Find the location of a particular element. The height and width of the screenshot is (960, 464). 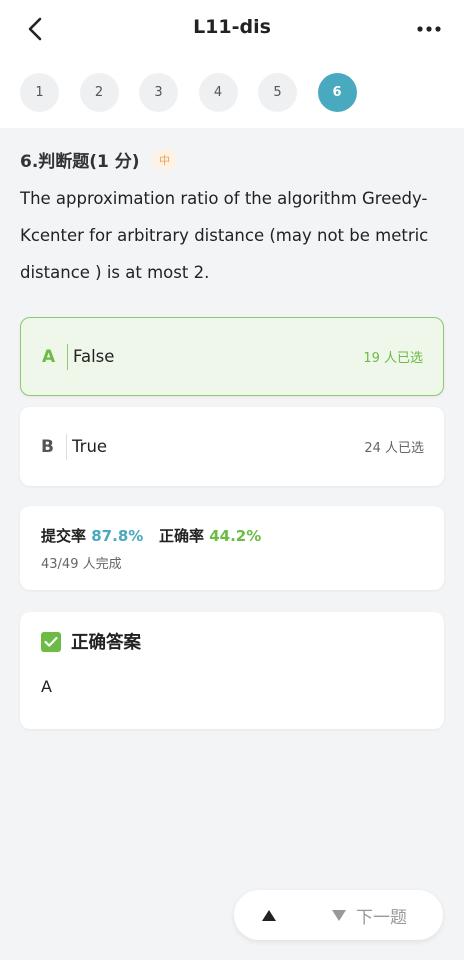

option-text: False is located at coordinates (94, 356).